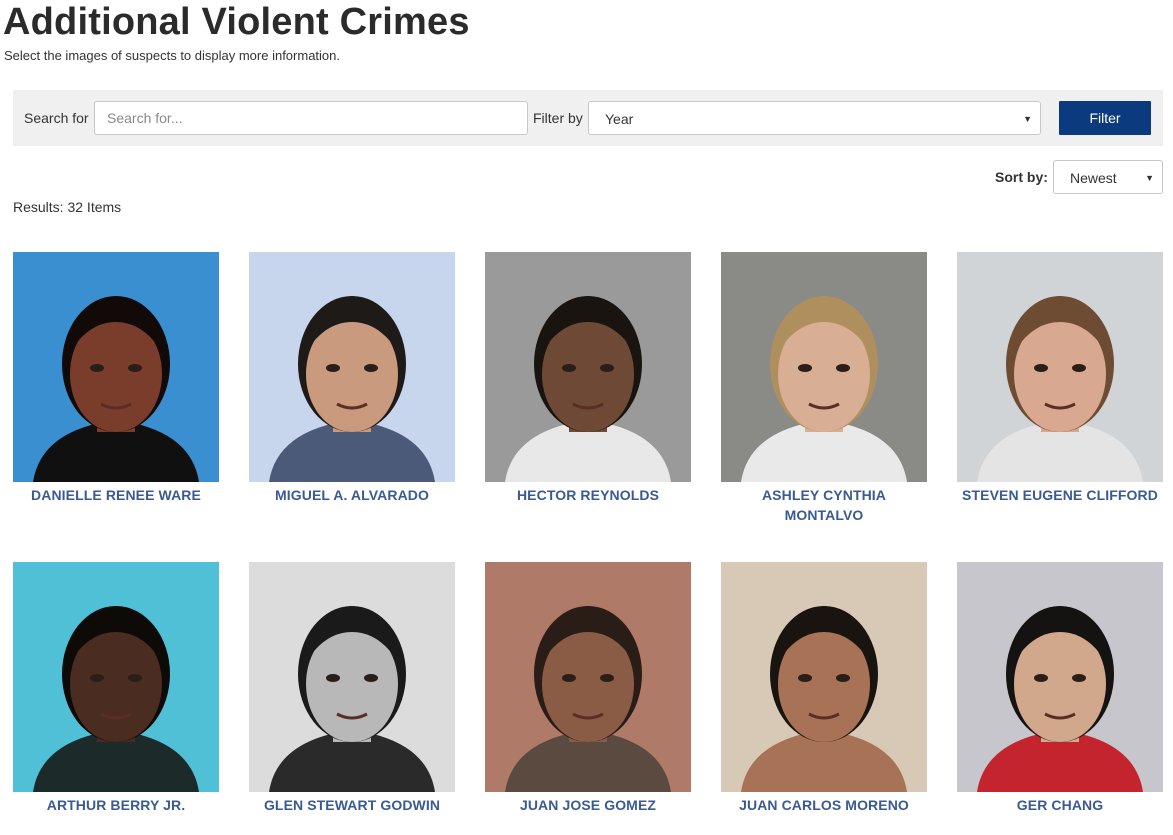 This screenshot has height=835, width=1173. Describe the element at coordinates (1060, 495) in the screenshot. I see `suspect-name-link: STEVEN EUGENE CLIFFORD` at that location.